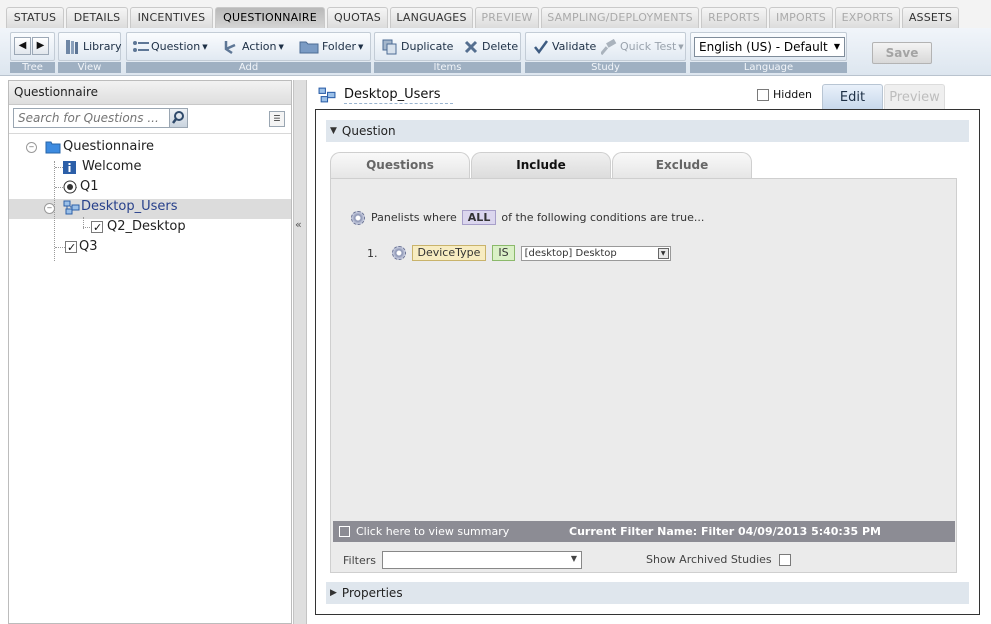 The image size is (991, 624). Describe the element at coordinates (400, 165) in the screenshot. I see `subtab-questions: Questions` at that location.